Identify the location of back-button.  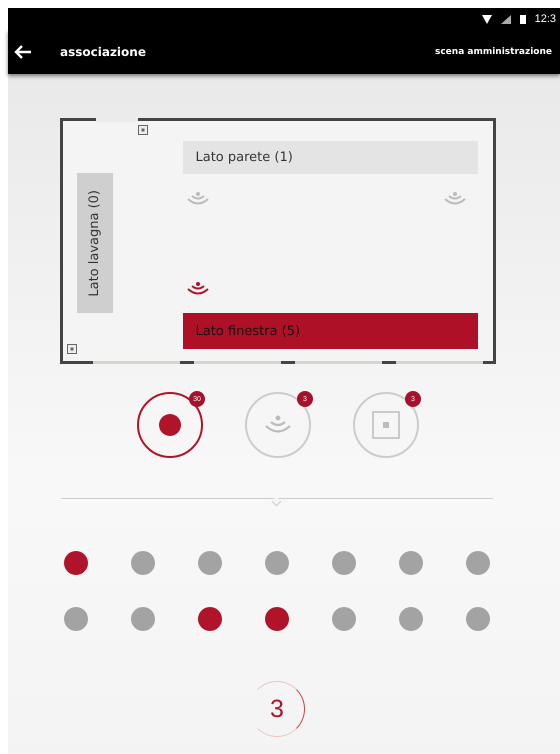
(23, 52).